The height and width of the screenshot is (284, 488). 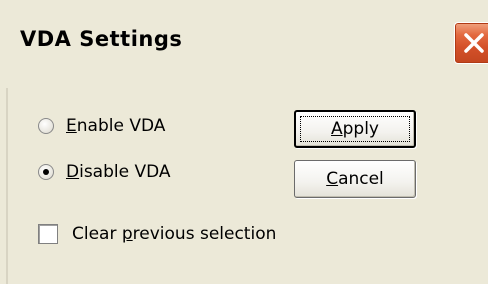 I want to click on apply-button-label: Apply, so click(x=354, y=129).